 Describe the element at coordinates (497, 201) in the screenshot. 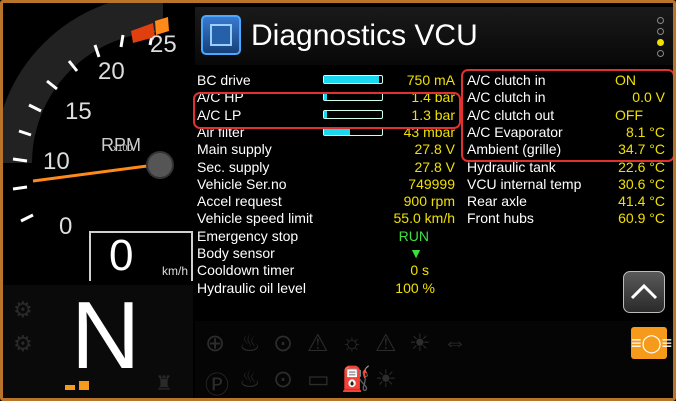

I see `param-label: Rear axle` at that location.